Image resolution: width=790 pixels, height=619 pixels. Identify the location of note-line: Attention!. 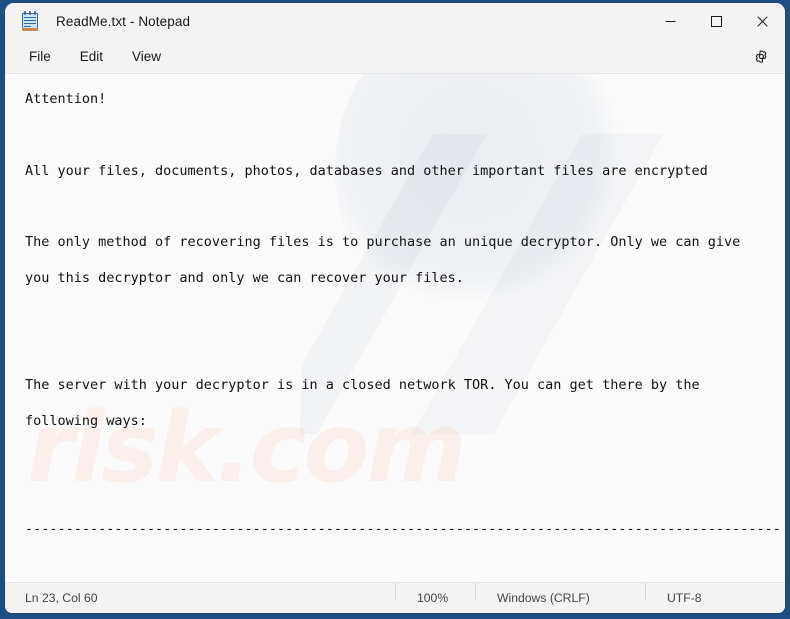
(66, 99).